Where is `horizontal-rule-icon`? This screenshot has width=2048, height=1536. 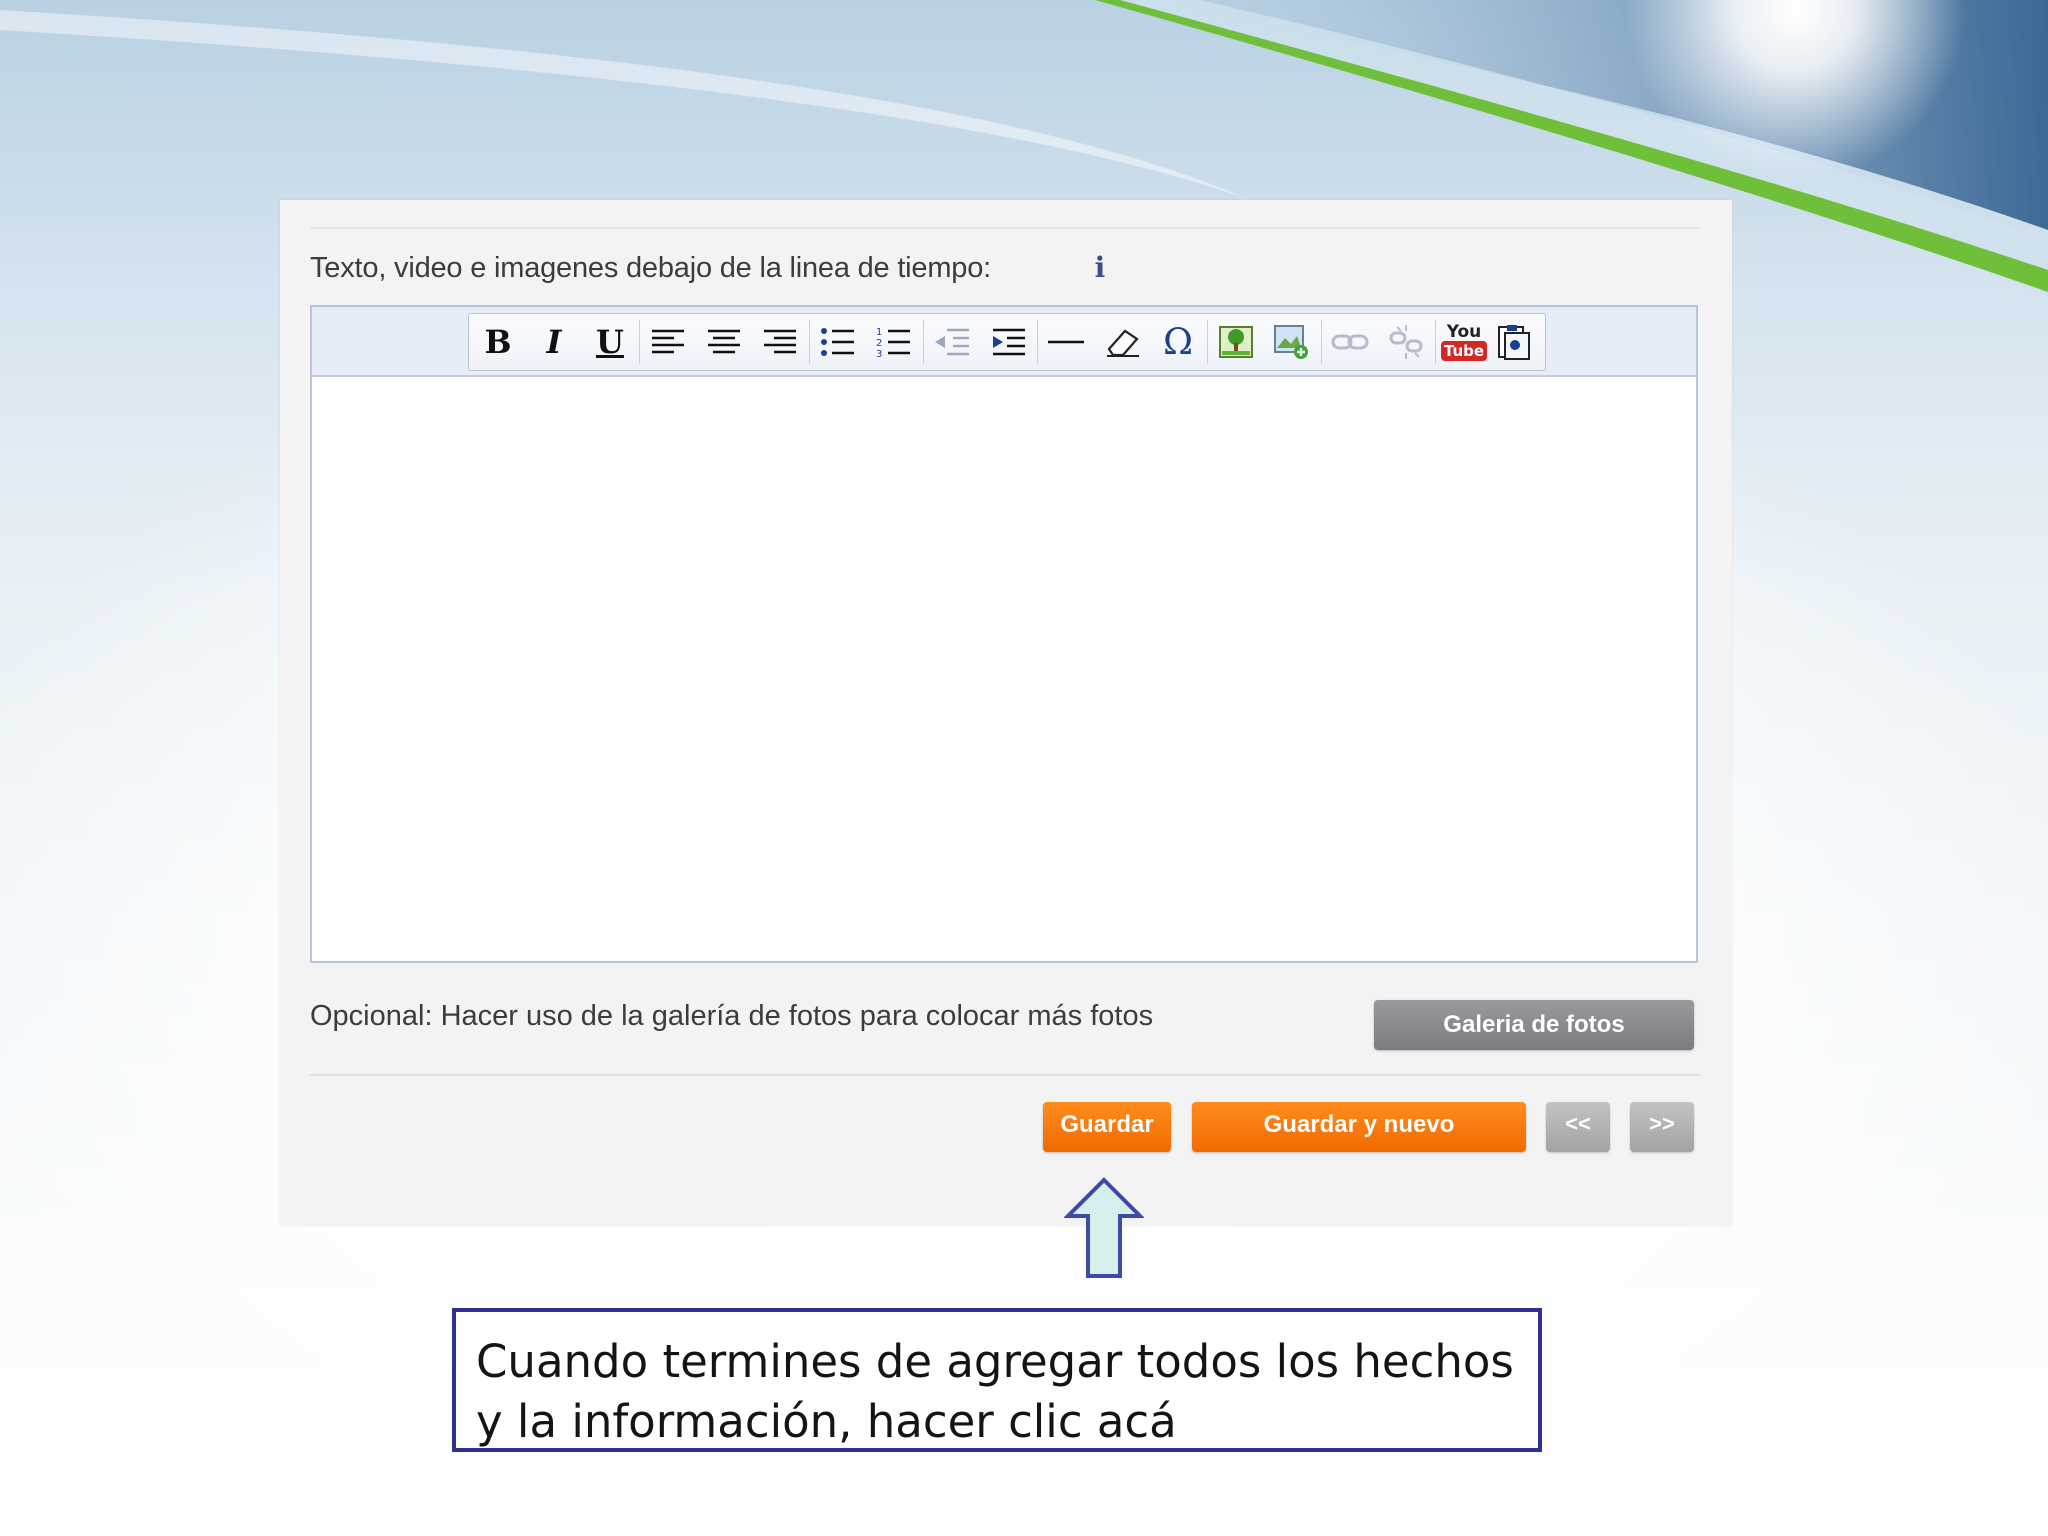
horizontal-rule-icon is located at coordinates (1066, 342).